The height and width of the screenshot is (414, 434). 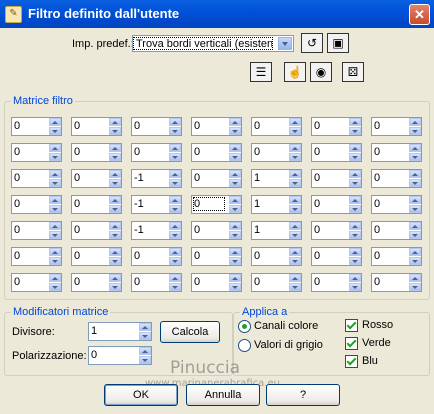 What do you see at coordinates (244, 326) in the screenshot?
I see `color-channels-radio` at bounding box center [244, 326].